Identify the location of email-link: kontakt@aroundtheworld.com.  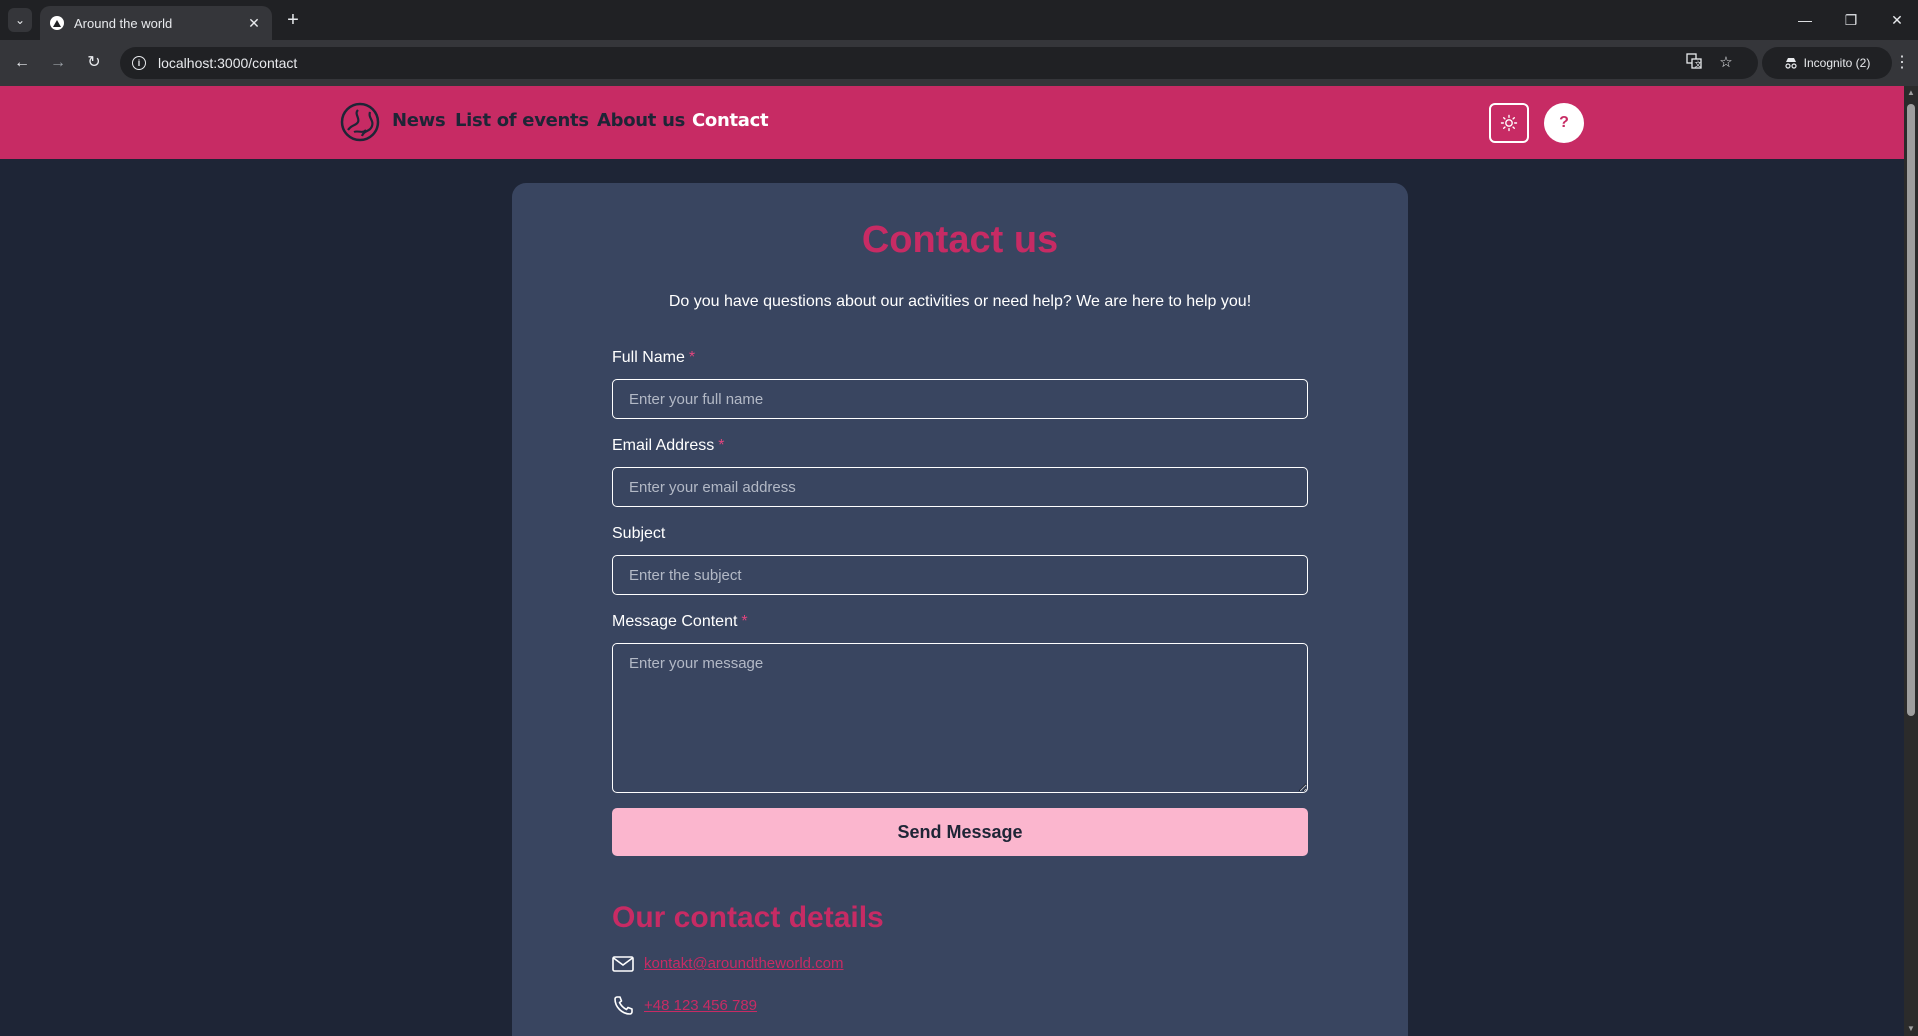
(744, 963).